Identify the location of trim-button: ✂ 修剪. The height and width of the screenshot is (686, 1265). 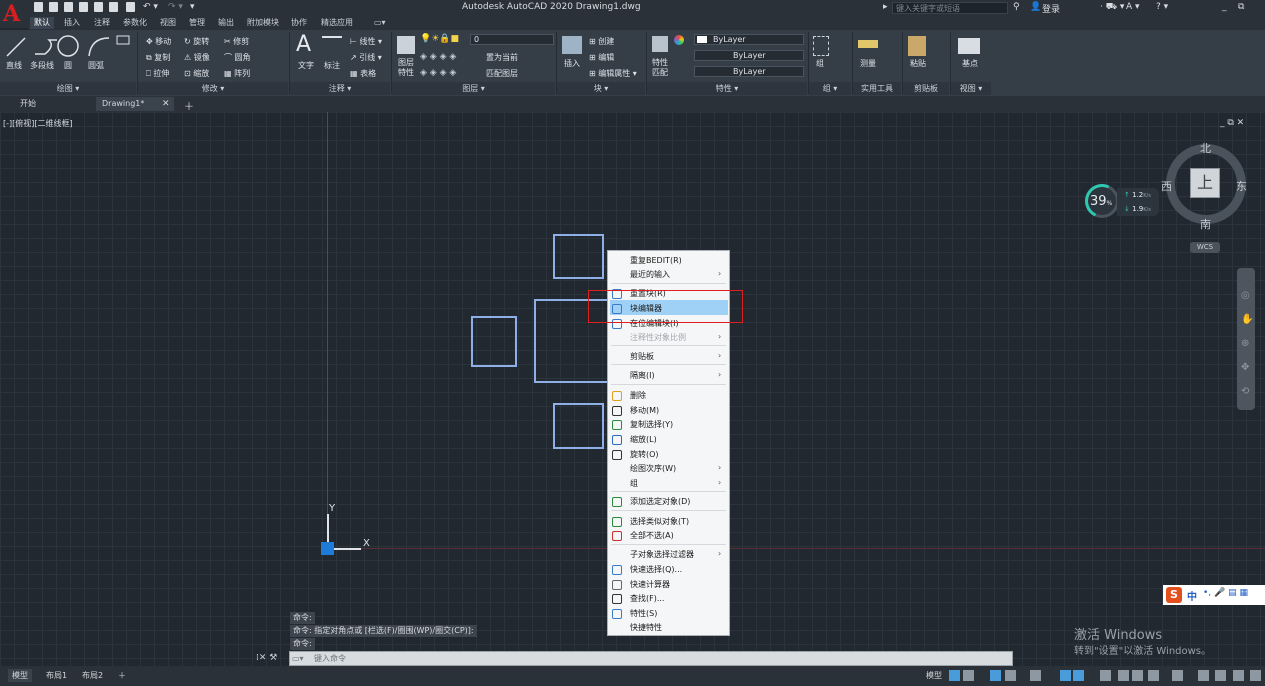
(236, 41).